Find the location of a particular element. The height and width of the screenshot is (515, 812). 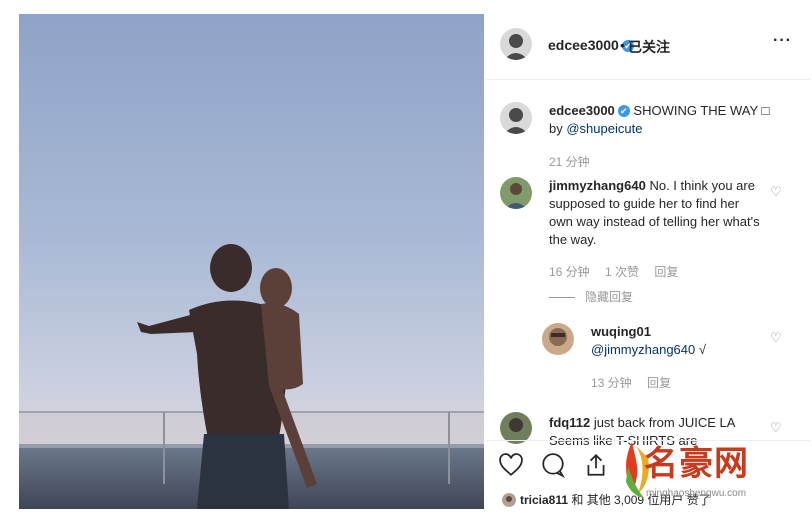

comment-avatar is located at coordinates (516, 193).